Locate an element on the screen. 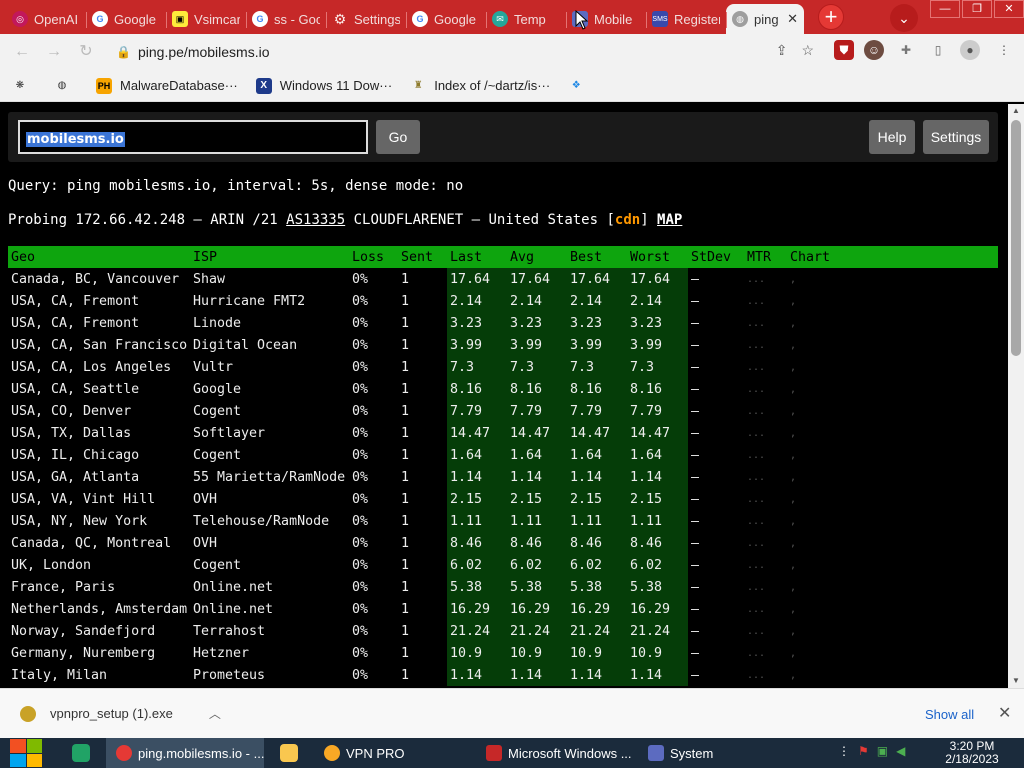 The height and width of the screenshot is (768, 1024). help-button: Help is located at coordinates (892, 137).